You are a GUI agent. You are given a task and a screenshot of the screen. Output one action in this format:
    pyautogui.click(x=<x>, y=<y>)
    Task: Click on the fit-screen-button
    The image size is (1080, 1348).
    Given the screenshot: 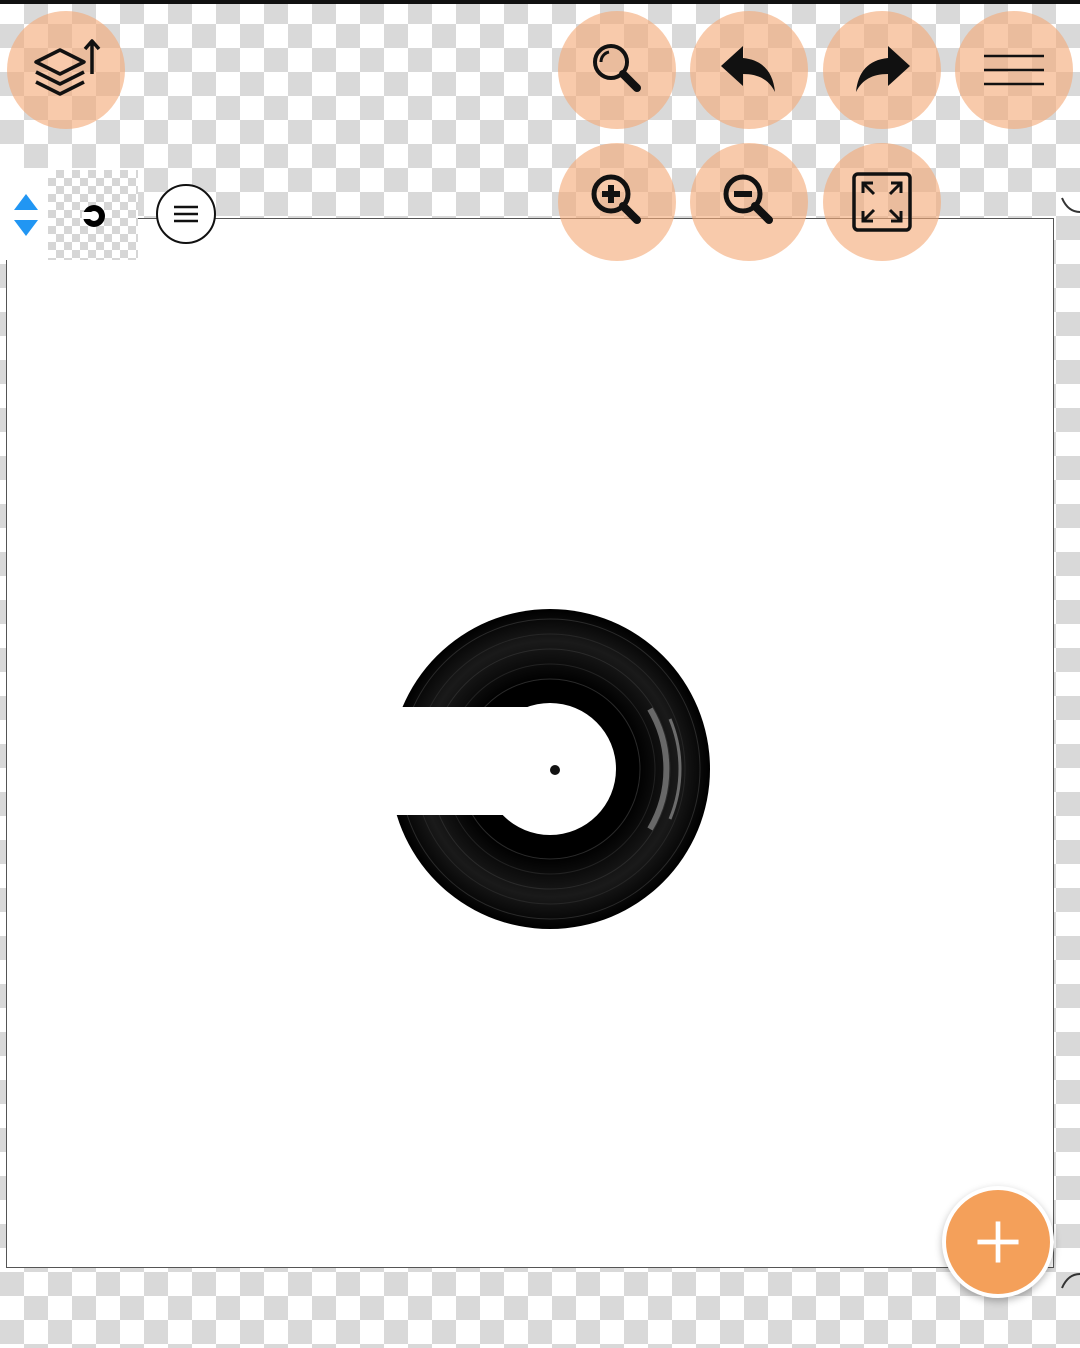 What is the action you would take?
    pyautogui.click(x=882, y=202)
    